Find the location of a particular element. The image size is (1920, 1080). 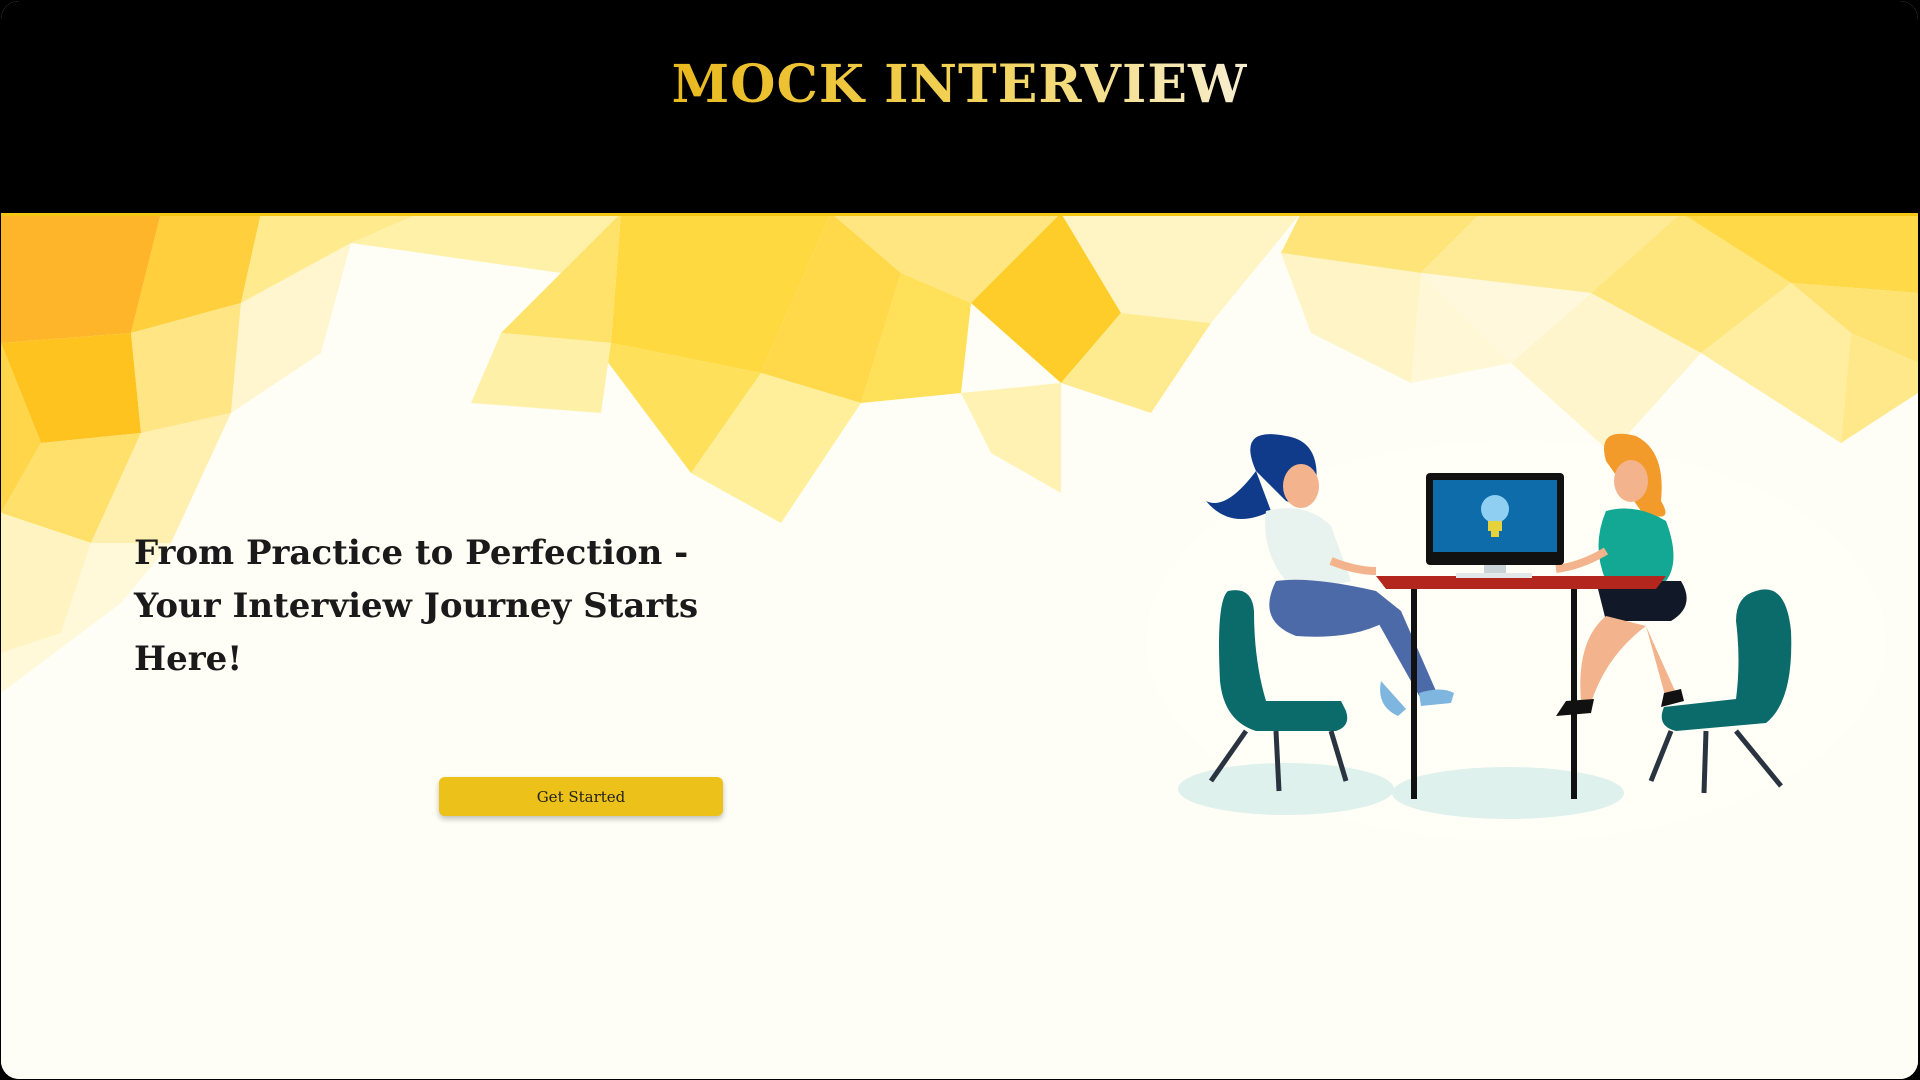

interview-illustration is located at coordinates (1516, 637).